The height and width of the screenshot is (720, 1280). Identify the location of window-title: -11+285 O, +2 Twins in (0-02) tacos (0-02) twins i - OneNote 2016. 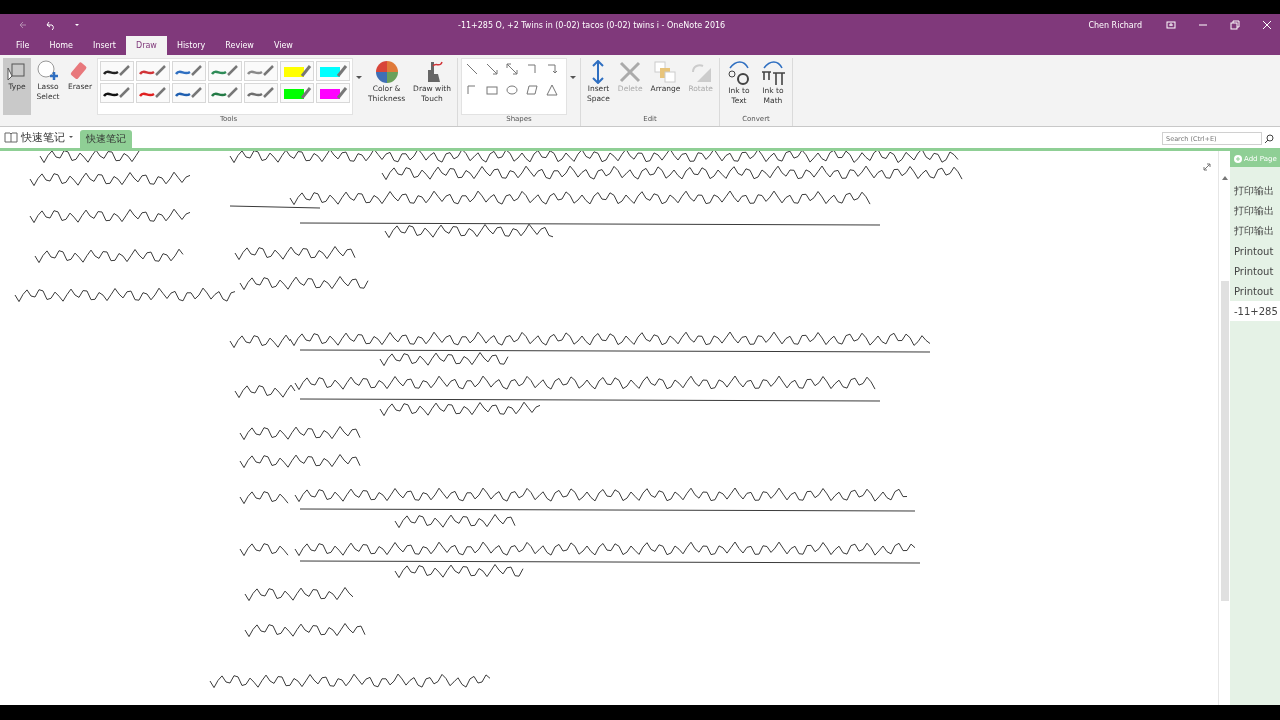
(592, 25).